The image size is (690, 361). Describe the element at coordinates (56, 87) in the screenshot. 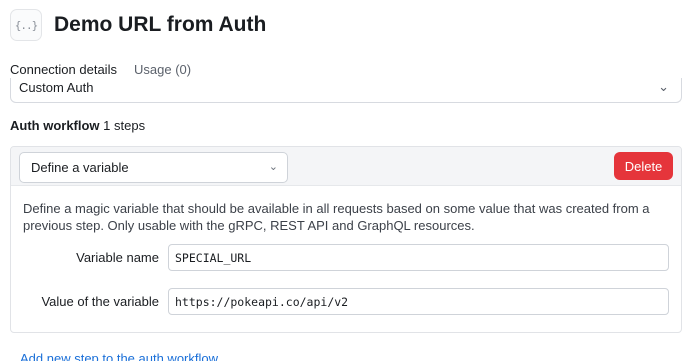

I see `auth-type-value: Custom Auth` at that location.